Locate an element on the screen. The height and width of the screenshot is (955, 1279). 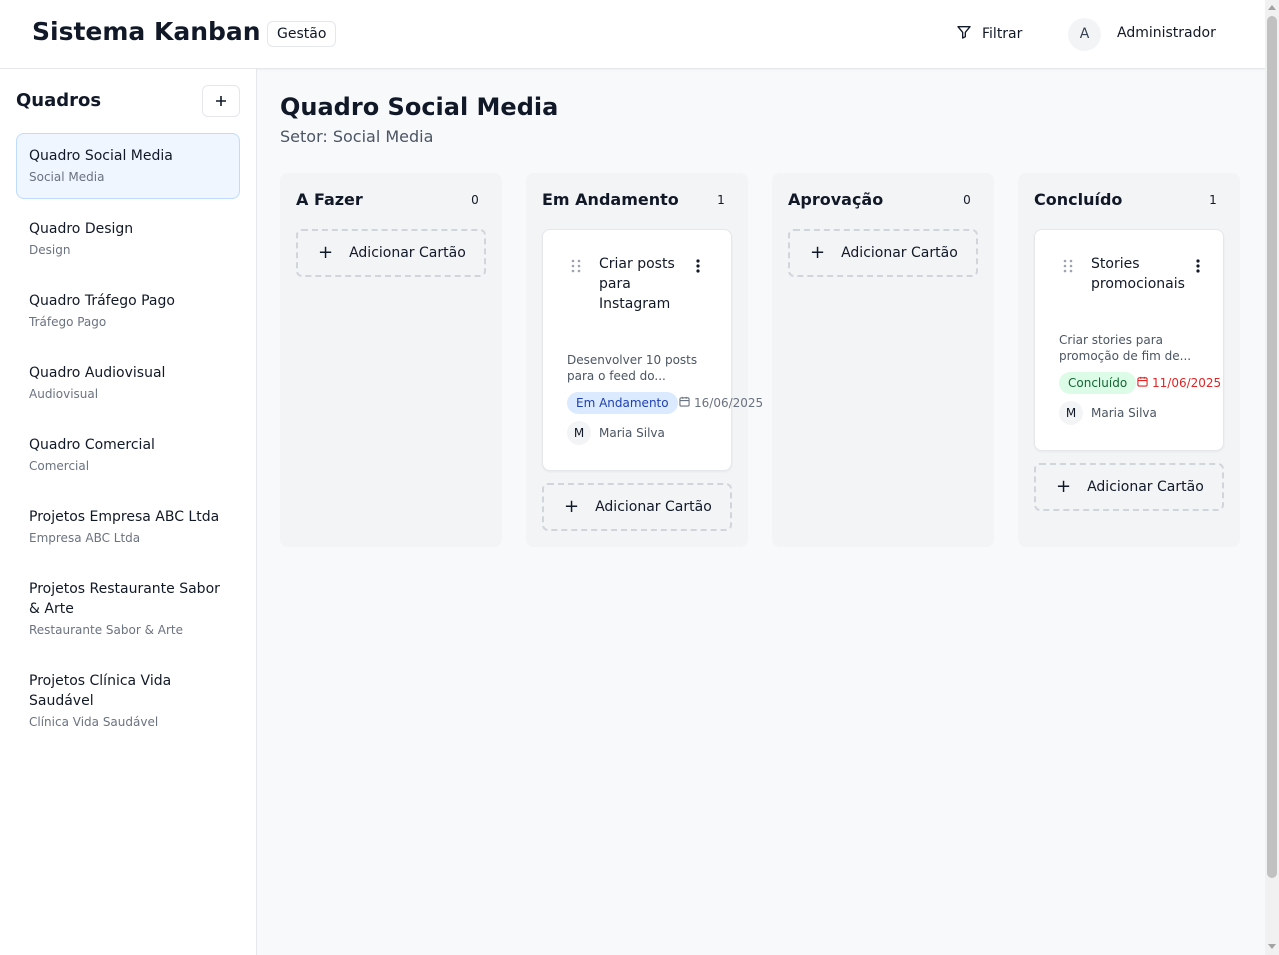
user-name: Administrador is located at coordinates (1166, 33).